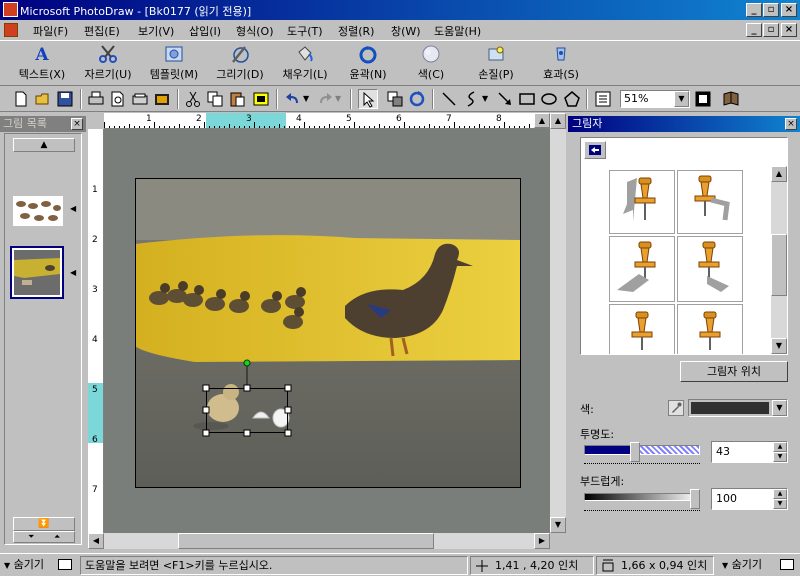 This screenshot has height=576, width=800. What do you see at coordinates (780, 447) in the screenshot?
I see `transparency-spin-up: ▲` at bounding box center [780, 447].